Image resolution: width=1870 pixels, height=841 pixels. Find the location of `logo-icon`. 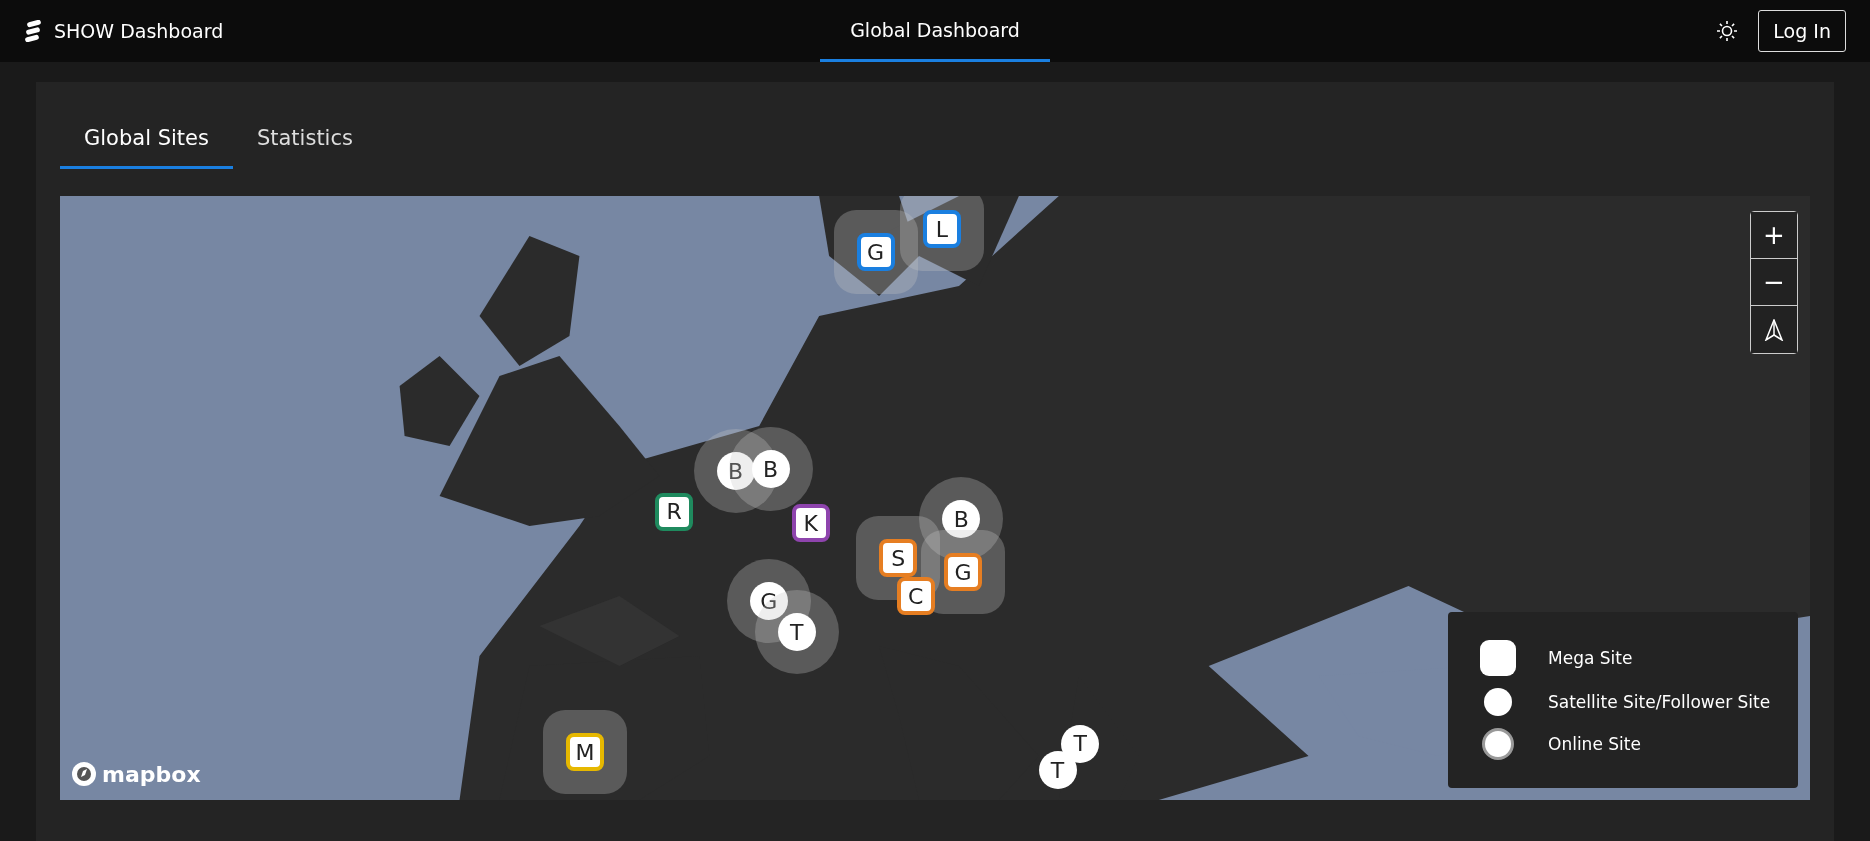

logo-icon is located at coordinates (33, 31).